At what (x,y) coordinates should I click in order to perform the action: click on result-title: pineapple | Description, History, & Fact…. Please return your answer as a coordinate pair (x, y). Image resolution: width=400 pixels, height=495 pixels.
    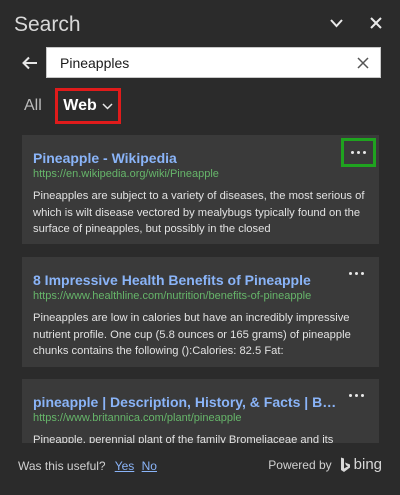
    Looking at the image, I should click on (185, 402).